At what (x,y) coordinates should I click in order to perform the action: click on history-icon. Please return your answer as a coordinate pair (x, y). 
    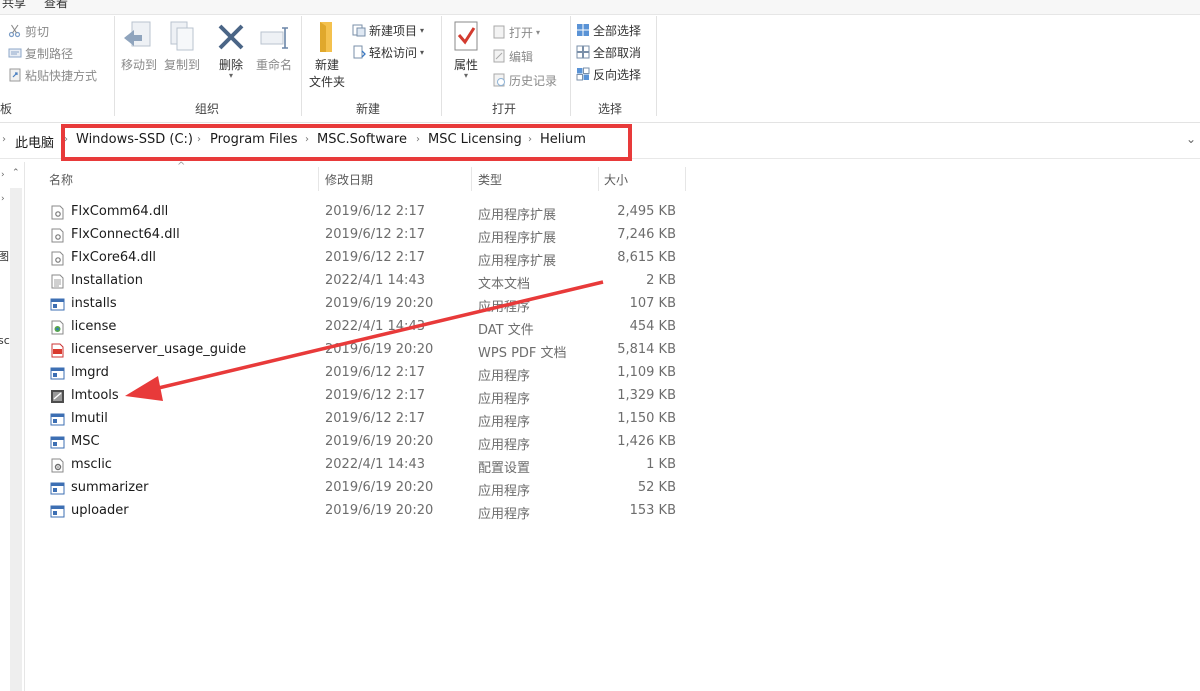
    Looking at the image, I should click on (499, 80).